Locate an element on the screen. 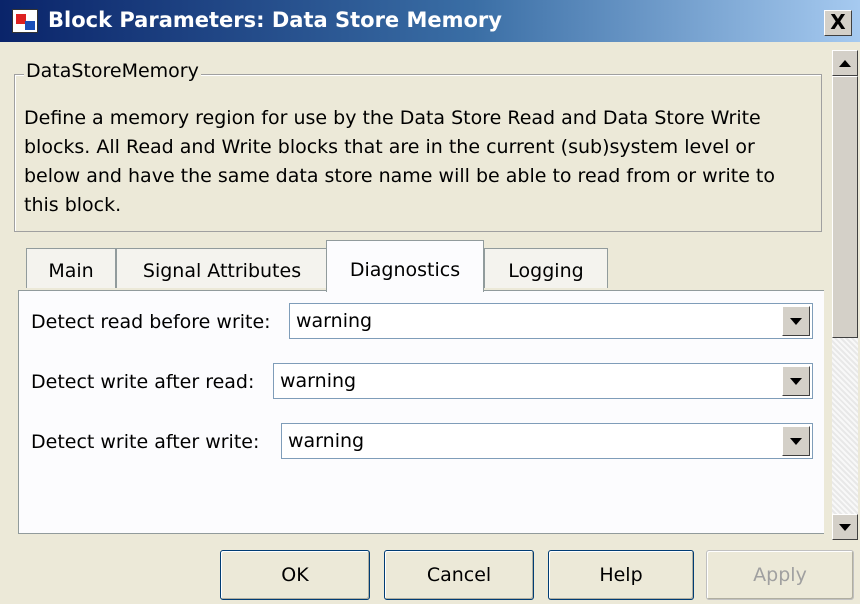 The width and height of the screenshot is (860, 604). tab-diagnostics: Diagnostics is located at coordinates (405, 266).